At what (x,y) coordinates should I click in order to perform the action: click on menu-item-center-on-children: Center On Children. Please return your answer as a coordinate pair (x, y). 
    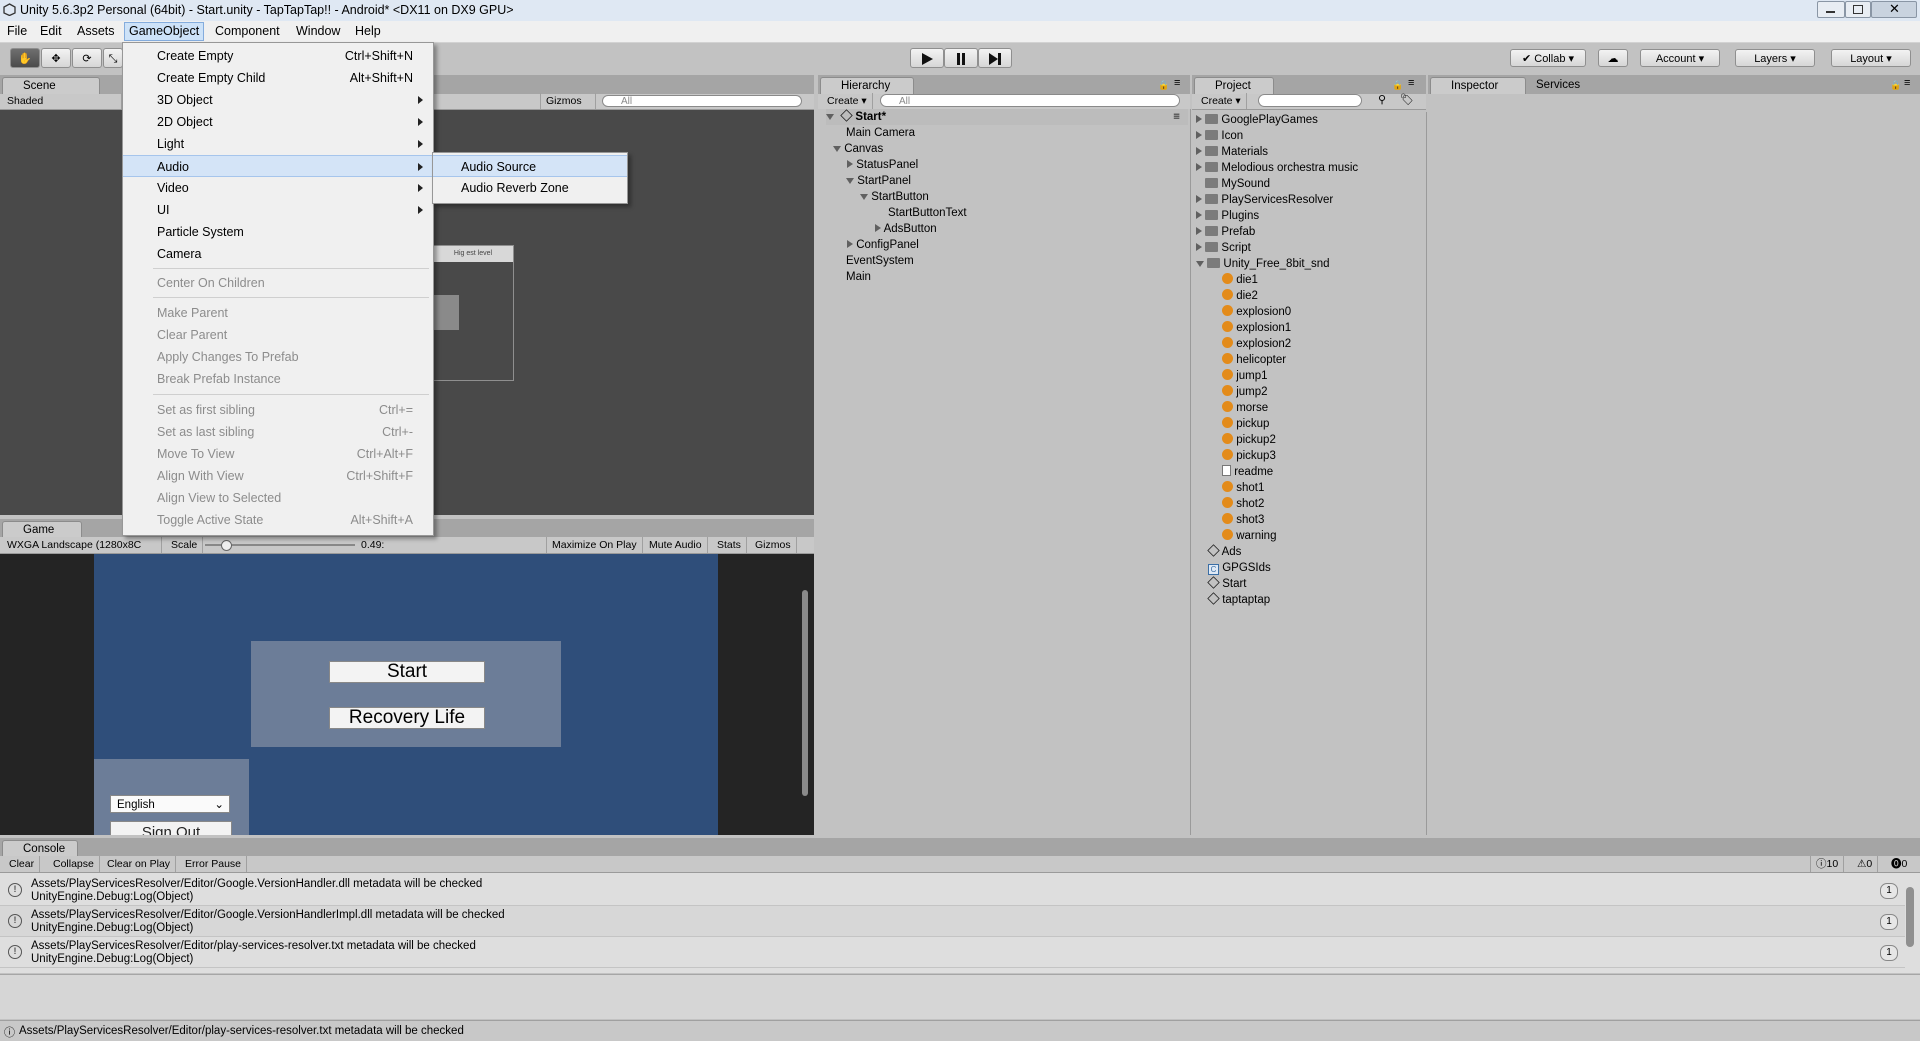
    Looking at the image, I should click on (278, 283).